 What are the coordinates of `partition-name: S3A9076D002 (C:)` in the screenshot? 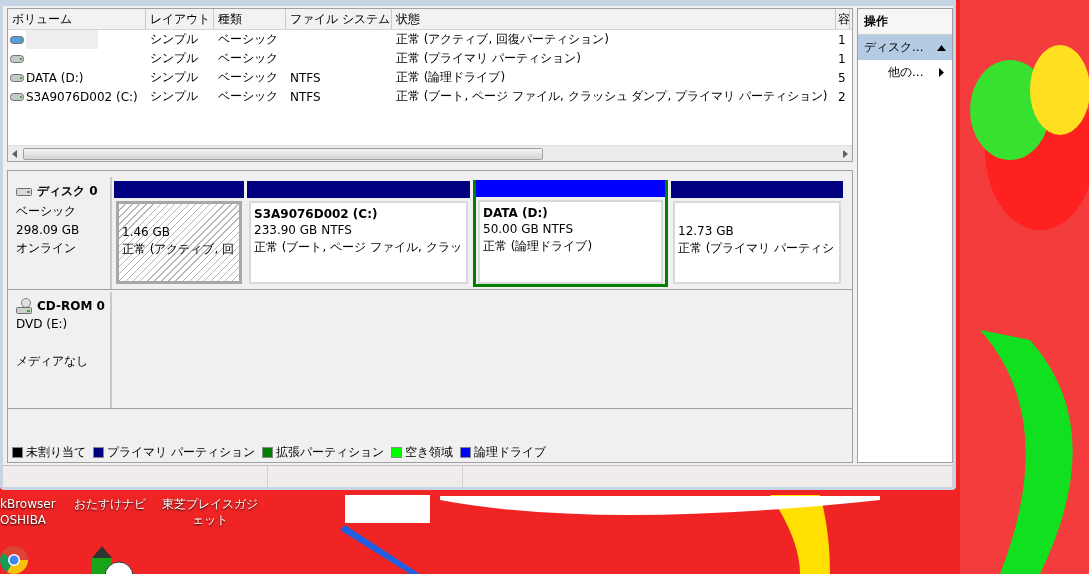 It's located at (316, 214).